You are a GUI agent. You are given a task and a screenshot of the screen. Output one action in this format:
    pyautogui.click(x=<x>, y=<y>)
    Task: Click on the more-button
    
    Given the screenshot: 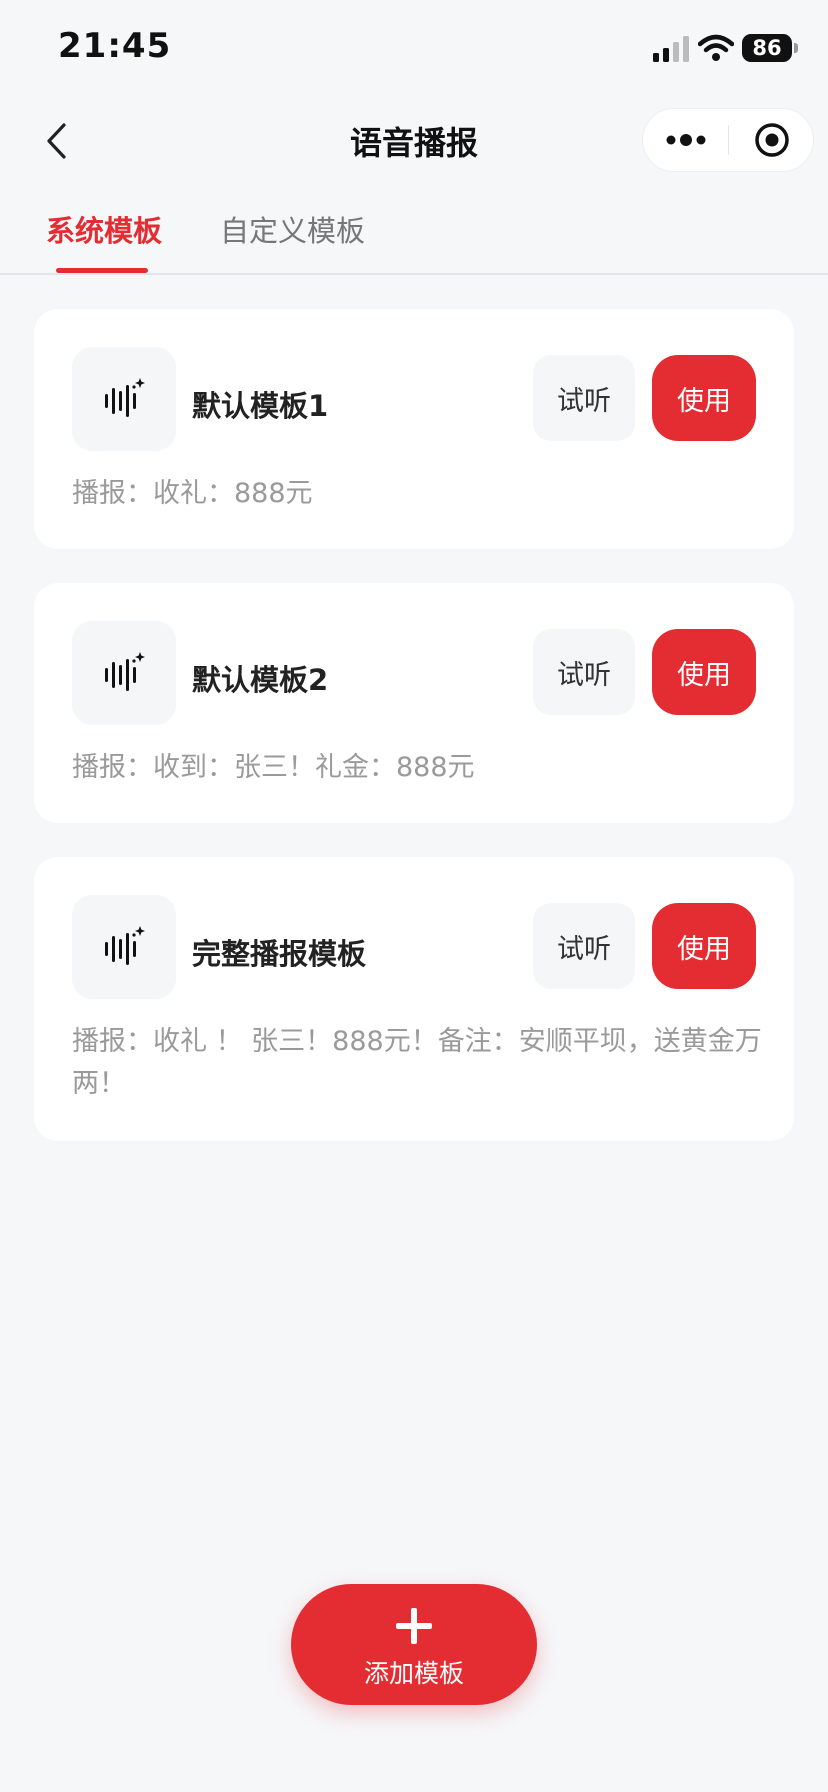 What is the action you would take?
    pyautogui.click(x=686, y=140)
    